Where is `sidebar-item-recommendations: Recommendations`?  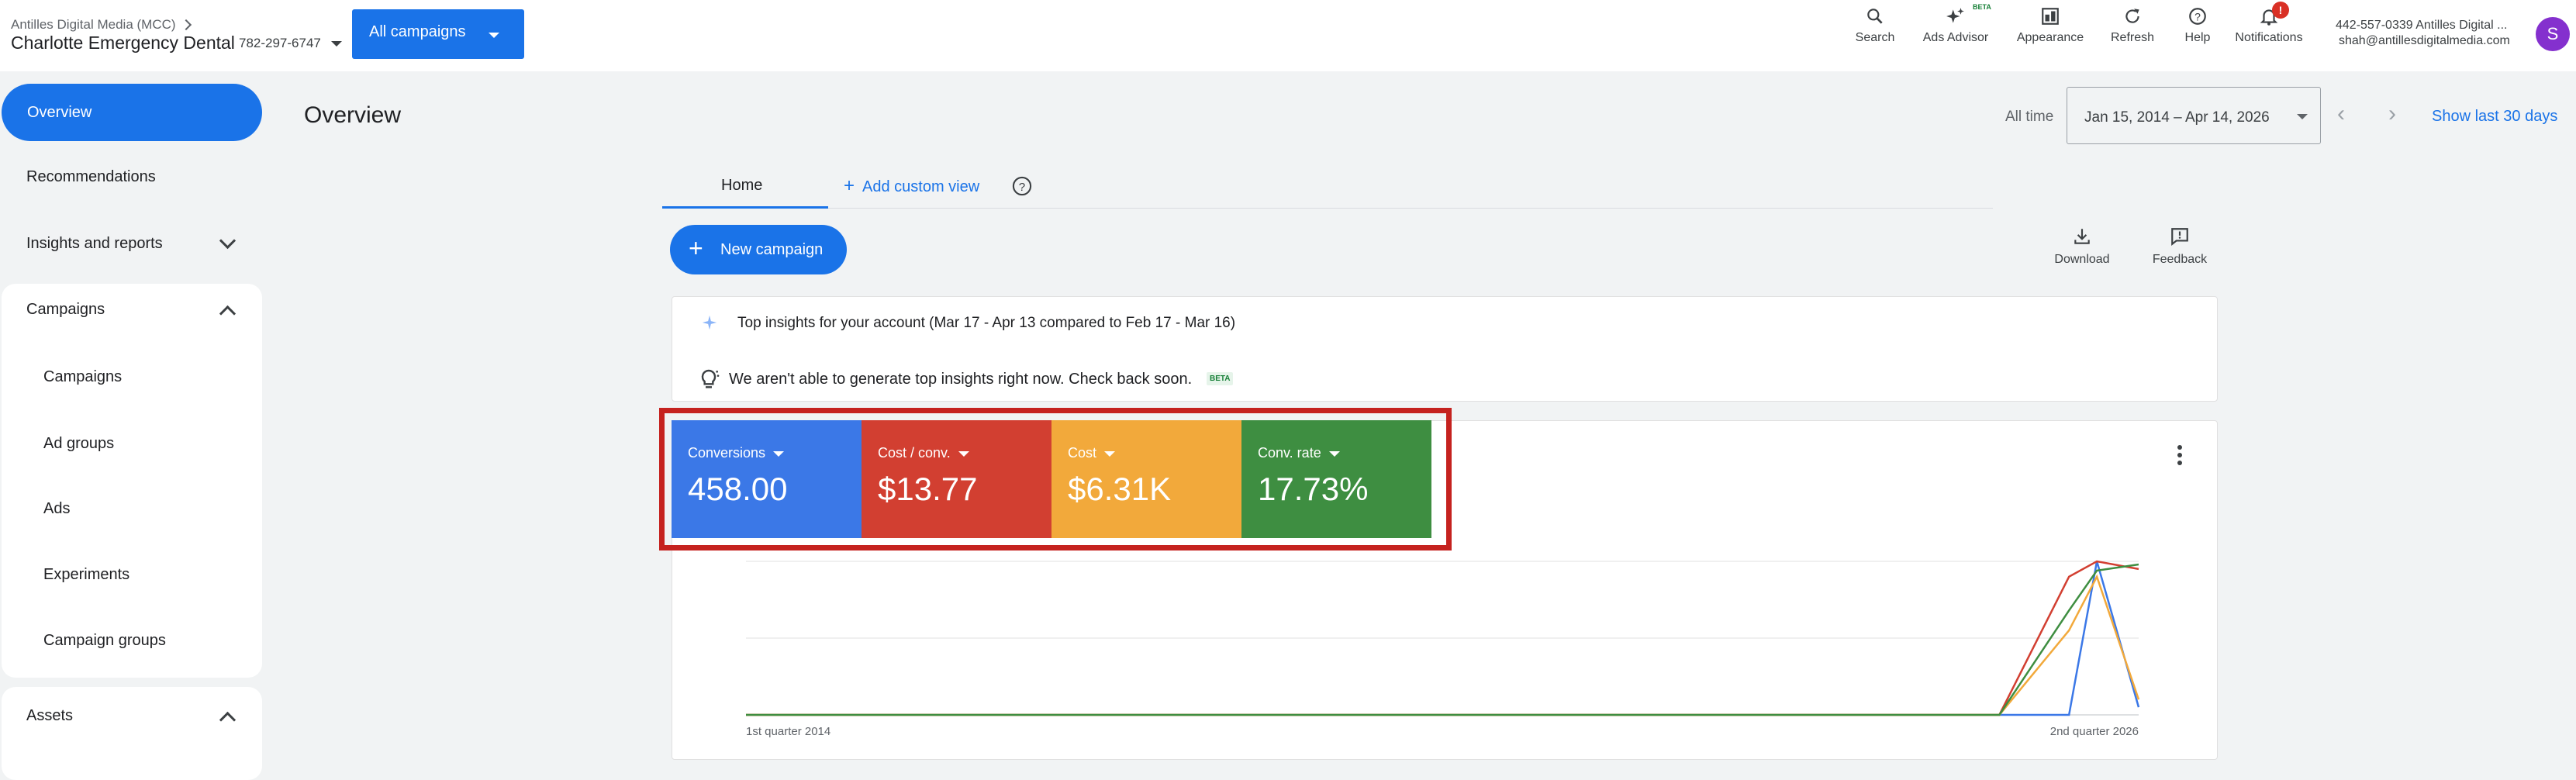 sidebar-item-recommendations: Recommendations is located at coordinates (91, 177).